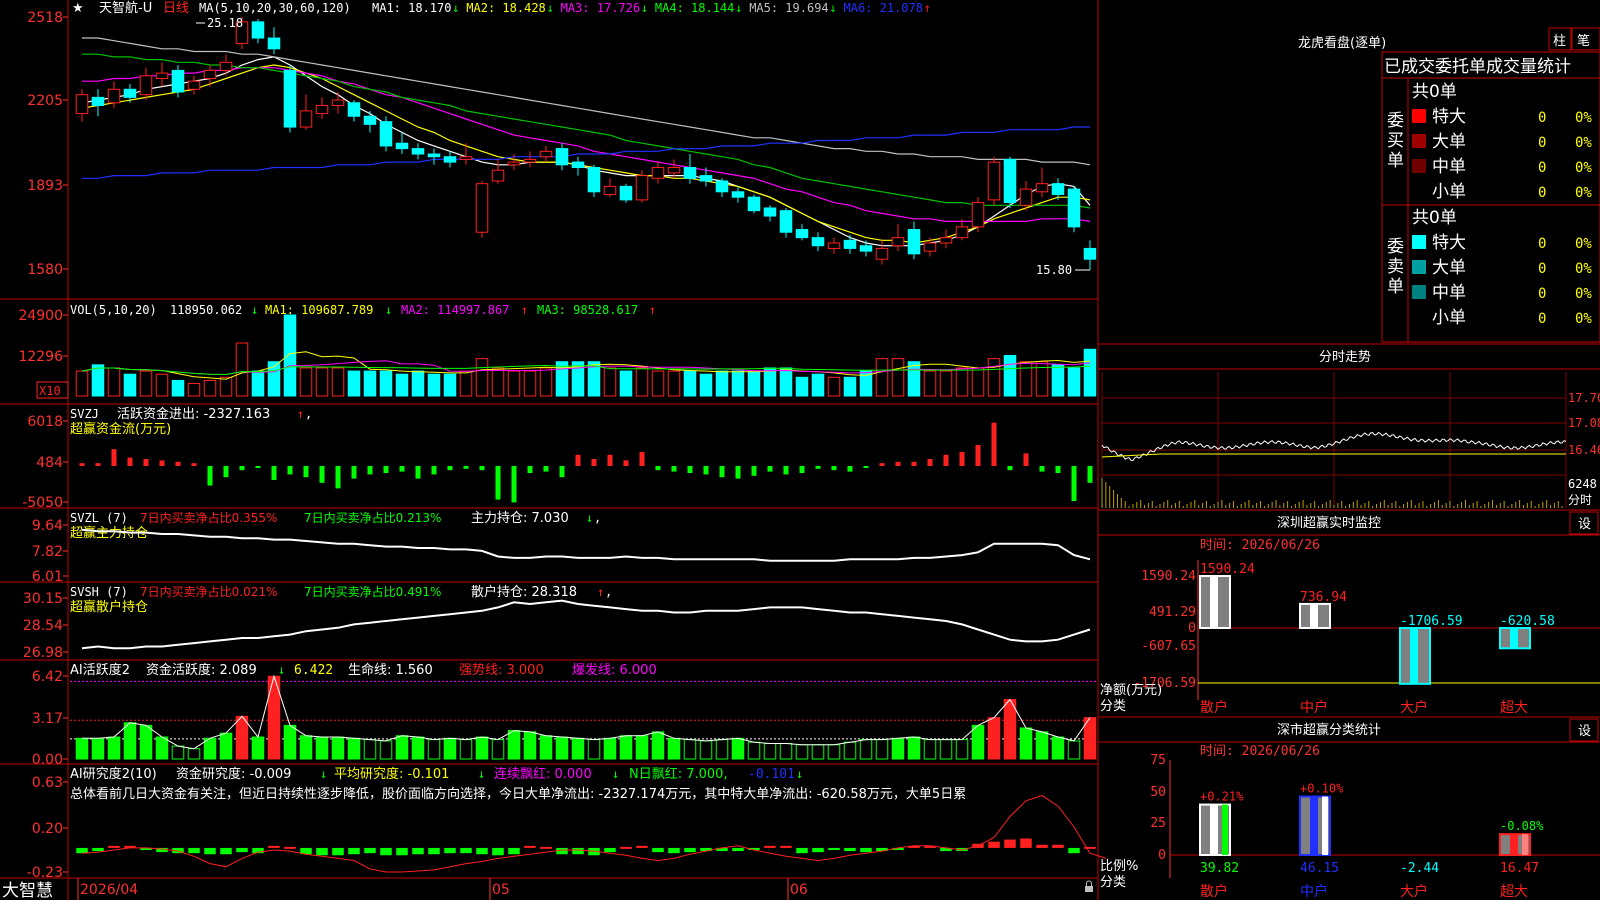 This screenshot has width=1600, height=900. Describe the element at coordinates (524, 310) in the screenshot. I see `vol-ma2-arrow: ↑` at that location.